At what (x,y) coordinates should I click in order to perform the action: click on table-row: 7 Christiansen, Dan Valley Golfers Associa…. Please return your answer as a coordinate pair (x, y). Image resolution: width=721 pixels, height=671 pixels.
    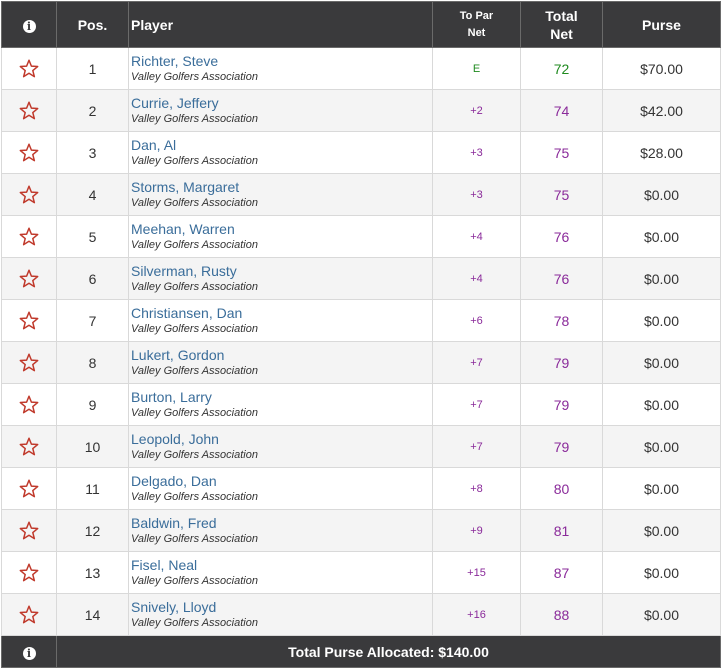
    Looking at the image, I should click on (361, 320).